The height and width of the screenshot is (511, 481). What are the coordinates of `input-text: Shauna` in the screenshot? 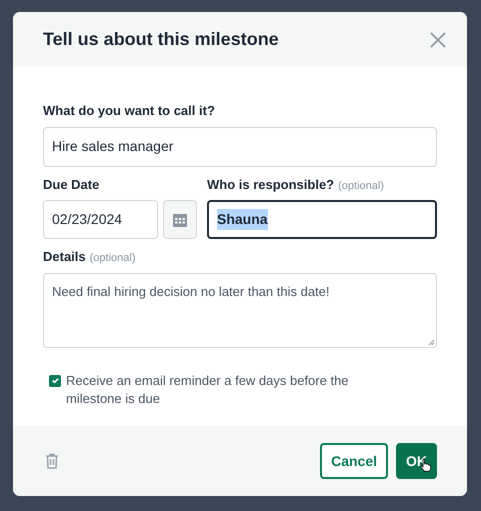 It's located at (242, 219).